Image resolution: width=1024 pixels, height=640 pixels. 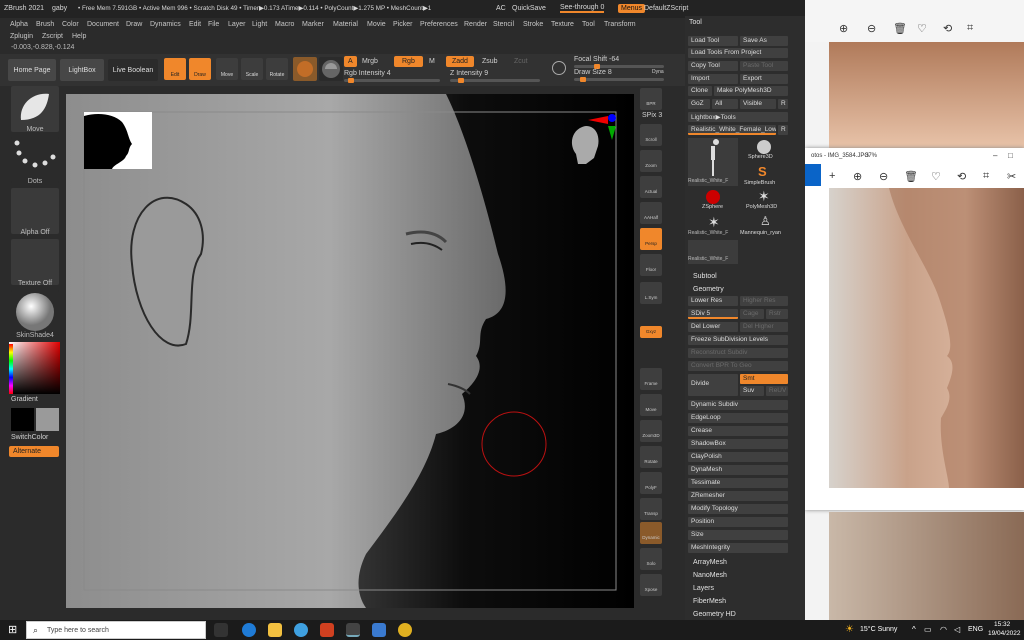 I want to click on rgb-intensity-knob, so click(x=350, y=80).